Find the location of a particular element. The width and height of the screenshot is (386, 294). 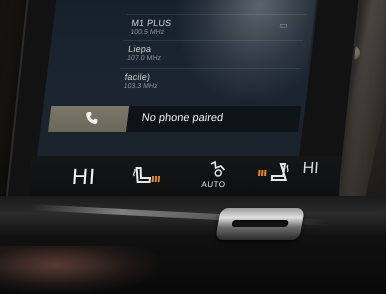

climate-bar: HI AUTO HI is located at coordinates (185, 177).